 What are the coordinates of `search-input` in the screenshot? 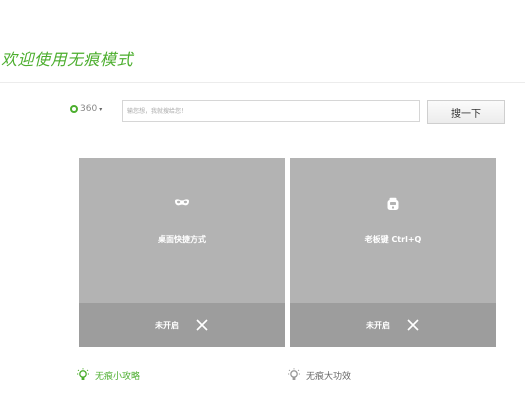 It's located at (271, 111).